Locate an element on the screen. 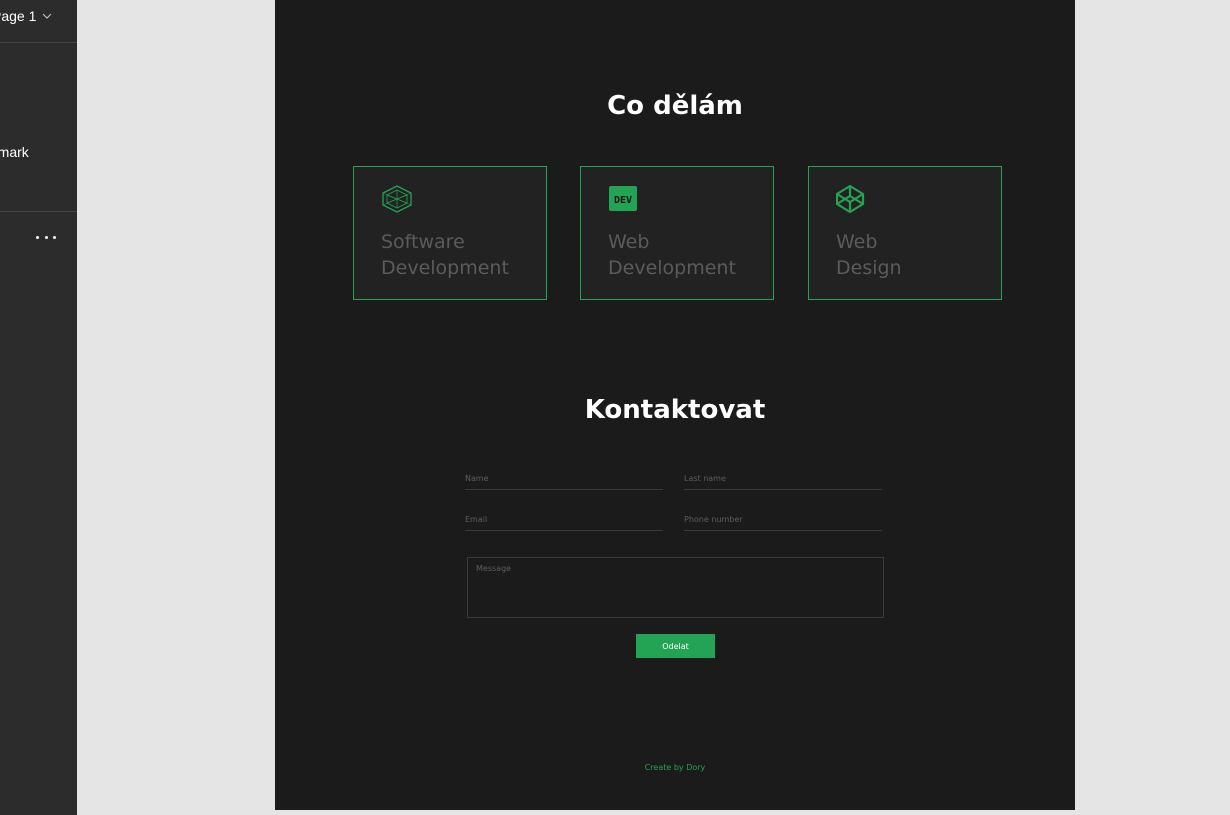 The image size is (1230, 815). footer-credit: Create by Dory is located at coordinates (675, 767).